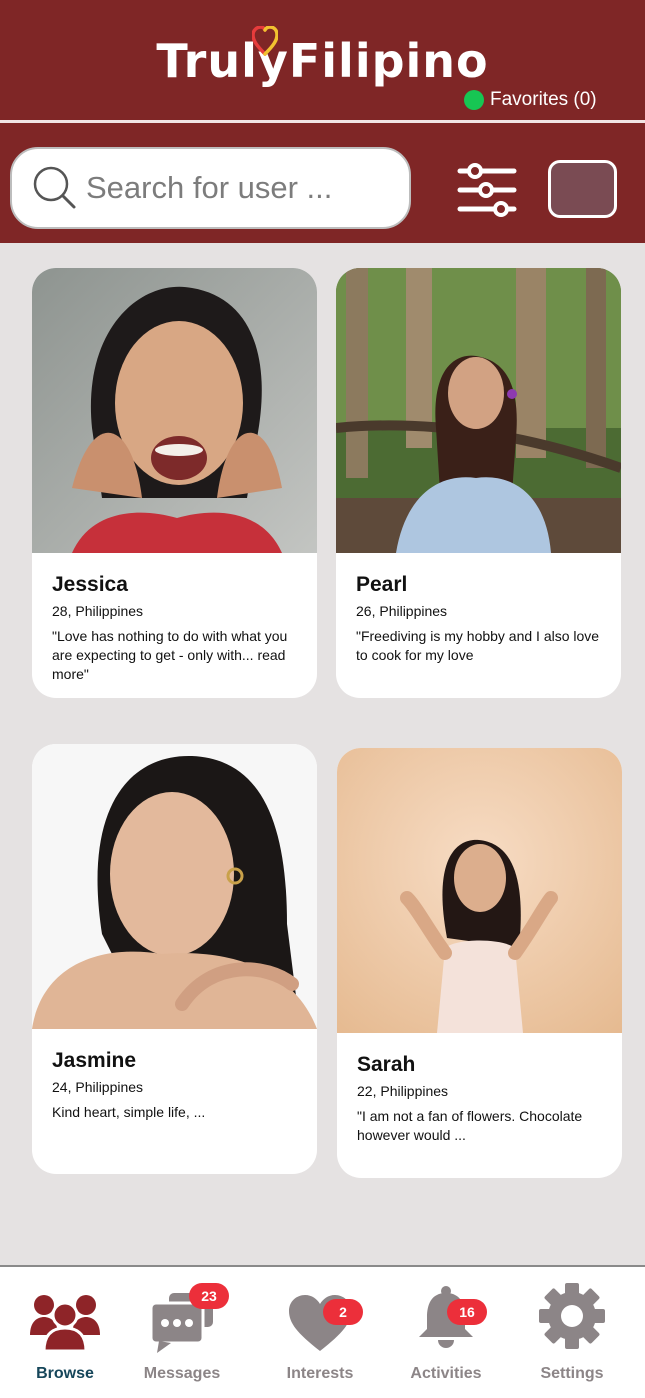 The height and width of the screenshot is (1398, 645). I want to click on interests-badge: 2, so click(343, 1312).